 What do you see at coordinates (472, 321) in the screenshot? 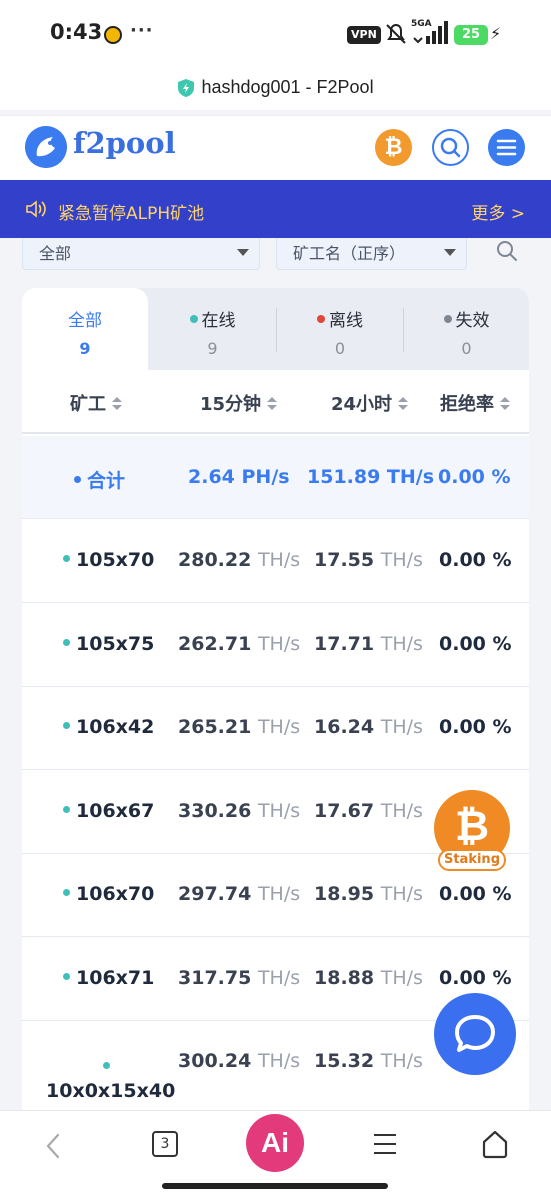
I see `tab-label: 失效` at bounding box center [472, 321].